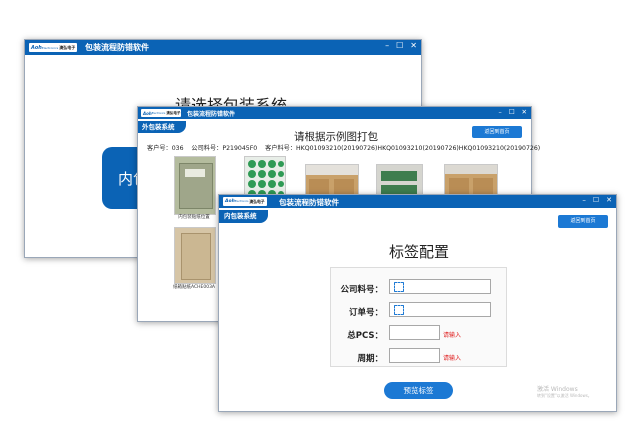 This screenshot has height=442, width=637. Describe the element at coordinates (195, 185) in the screenshot. I see `sample-photo-inner-label` at that location.